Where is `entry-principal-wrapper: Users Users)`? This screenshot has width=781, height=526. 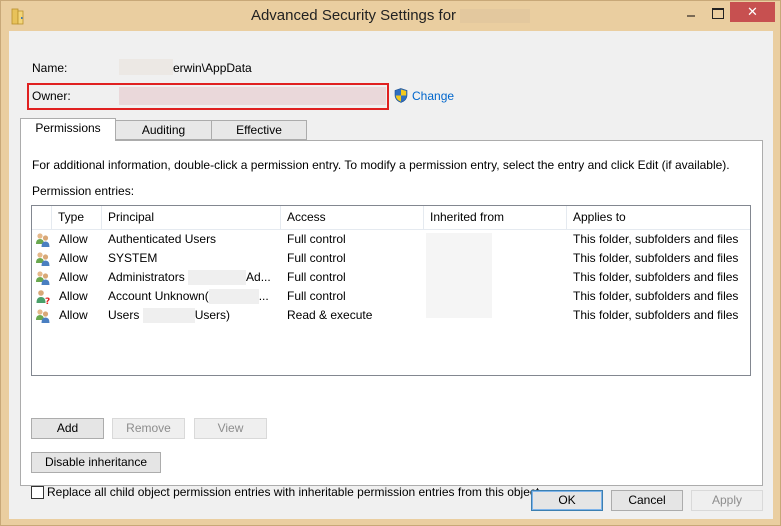
entry-principal-wrapper: Users Users) is located at coordinates (169, 315).